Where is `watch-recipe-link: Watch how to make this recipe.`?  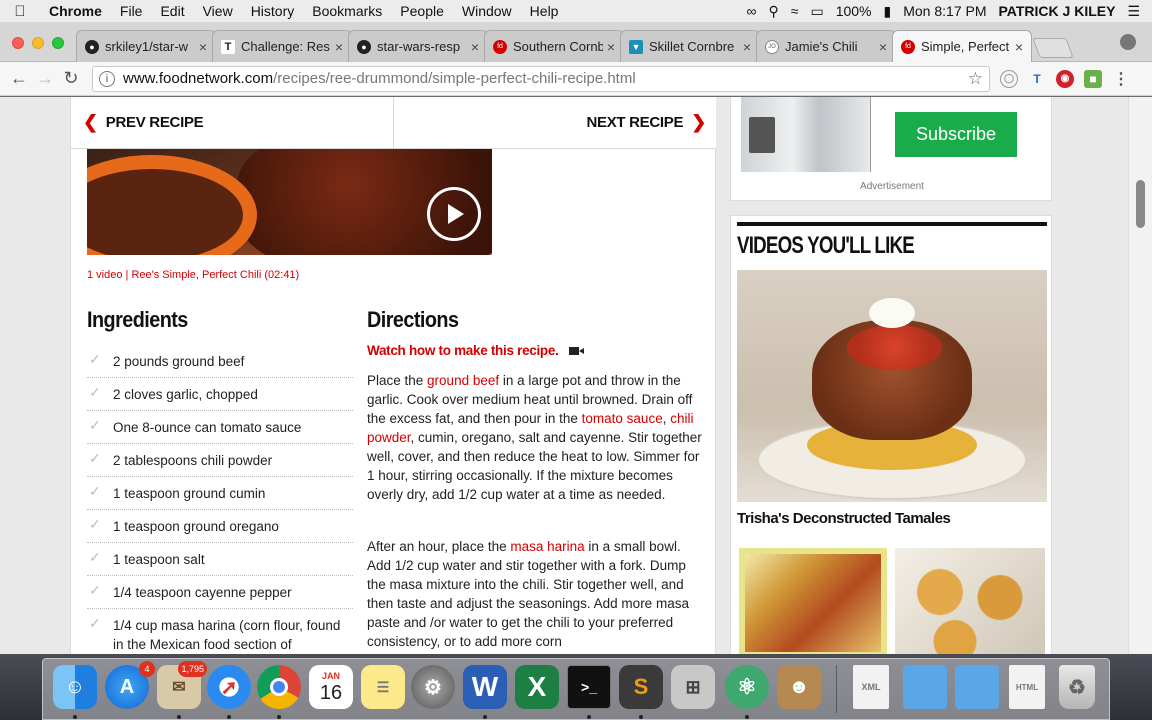
watch-recipe-link: Watch how to make this recipe. is located at coordinates (475, 350).